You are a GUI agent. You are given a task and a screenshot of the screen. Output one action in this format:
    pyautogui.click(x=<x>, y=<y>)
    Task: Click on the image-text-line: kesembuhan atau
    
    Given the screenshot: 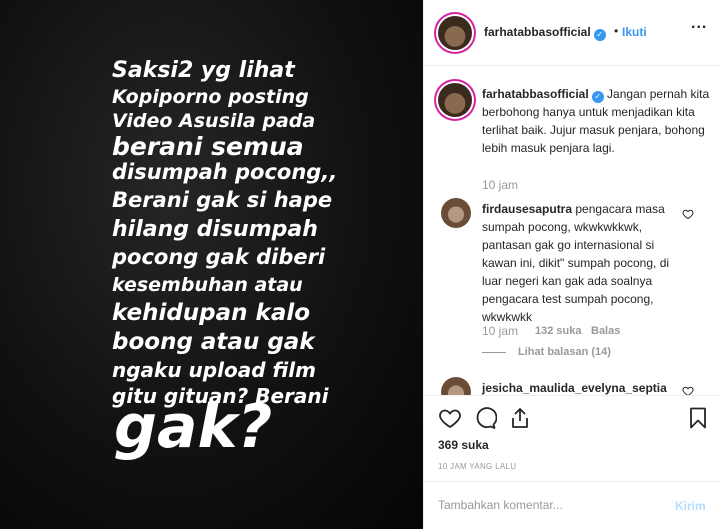 What is the action you would take?
    pyautogui.click(x=207, y=285)
    